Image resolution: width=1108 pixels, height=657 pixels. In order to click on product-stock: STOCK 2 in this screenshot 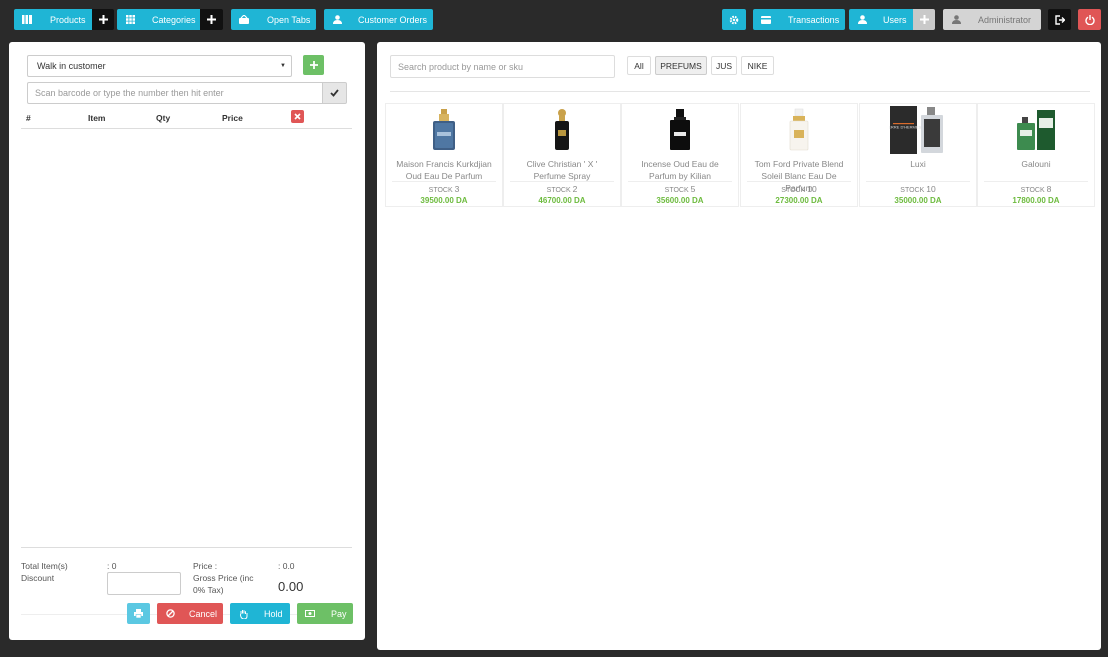, I will do `click(562, 189)`.